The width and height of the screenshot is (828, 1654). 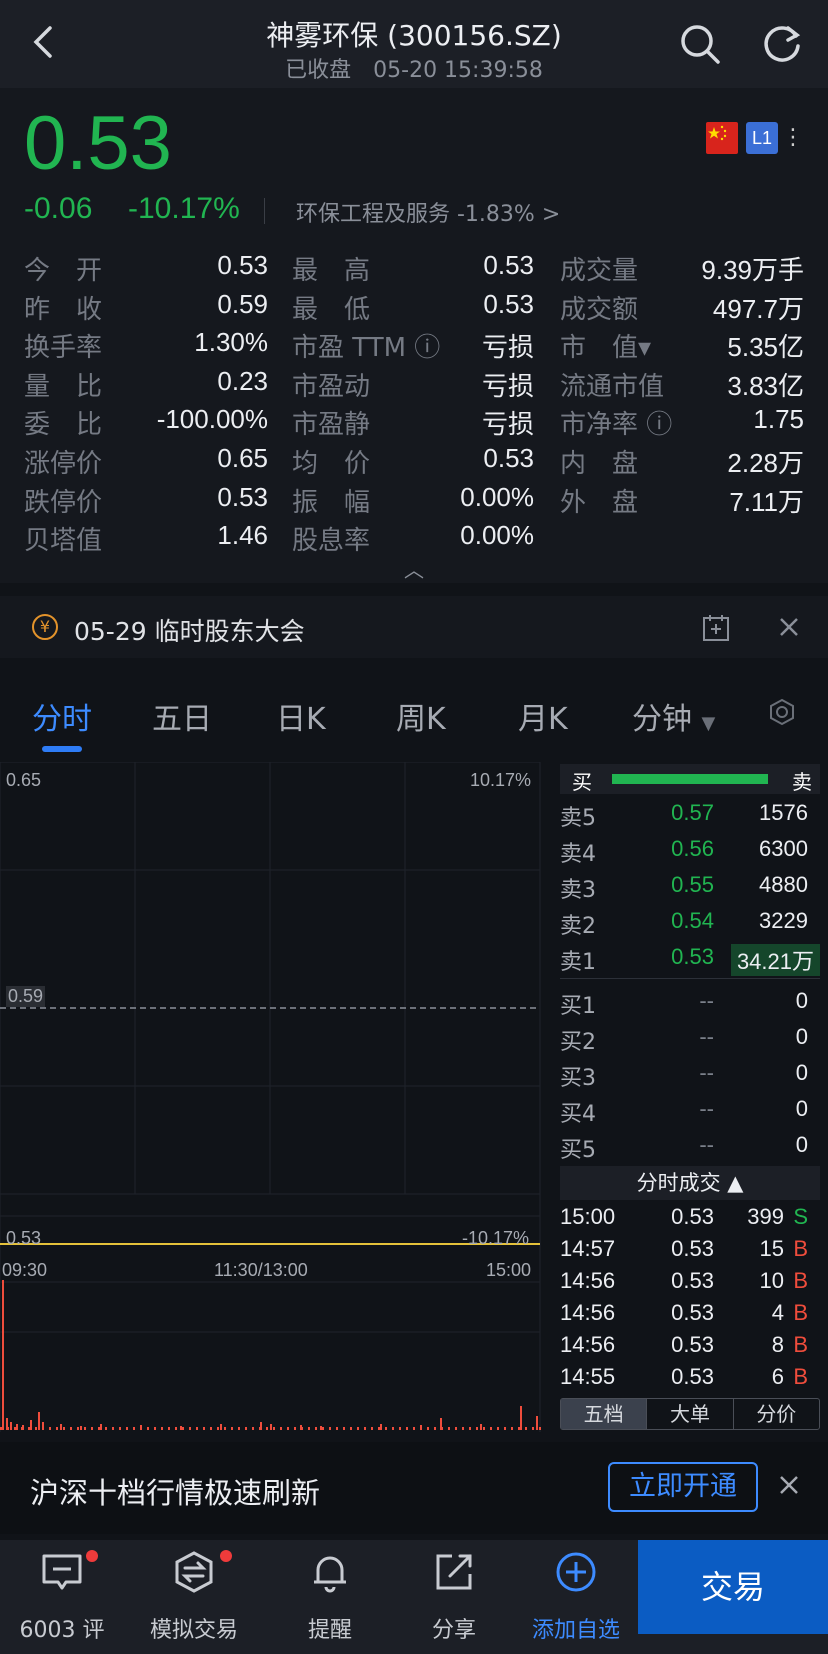 I want to click on comments-button: 6003 评, so click(x=62, y=1597).